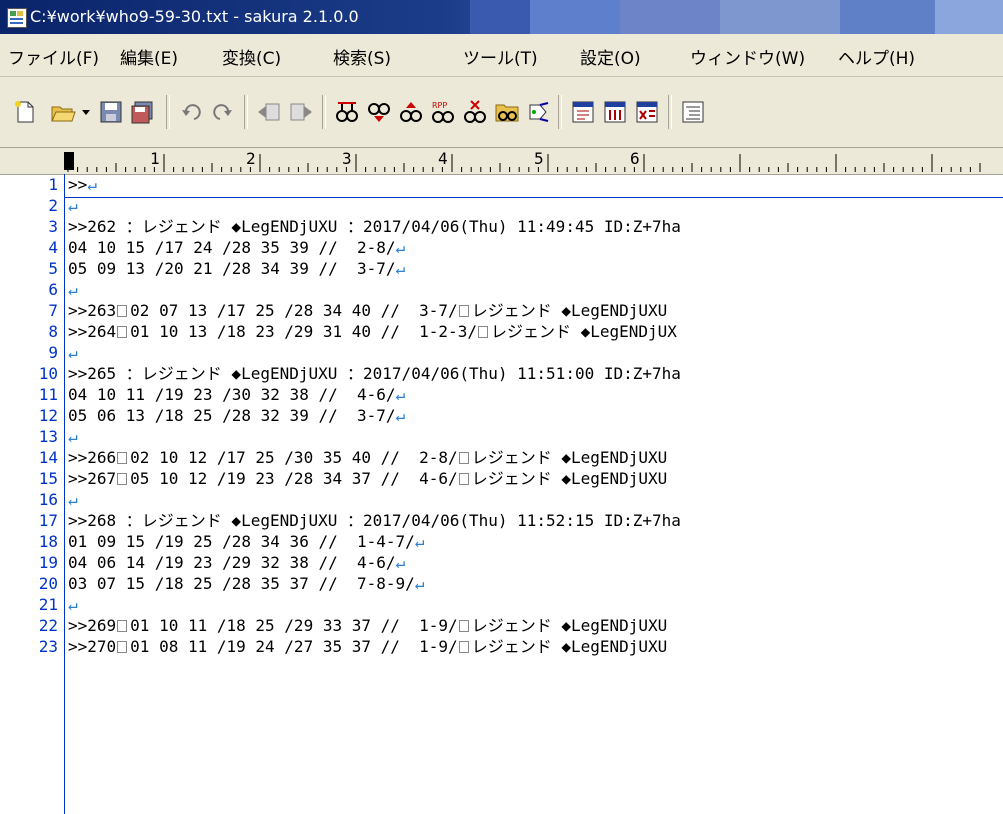  Describe the element at coordinates (223, 112) in the screenshot. I see `redo-icon` at that location.